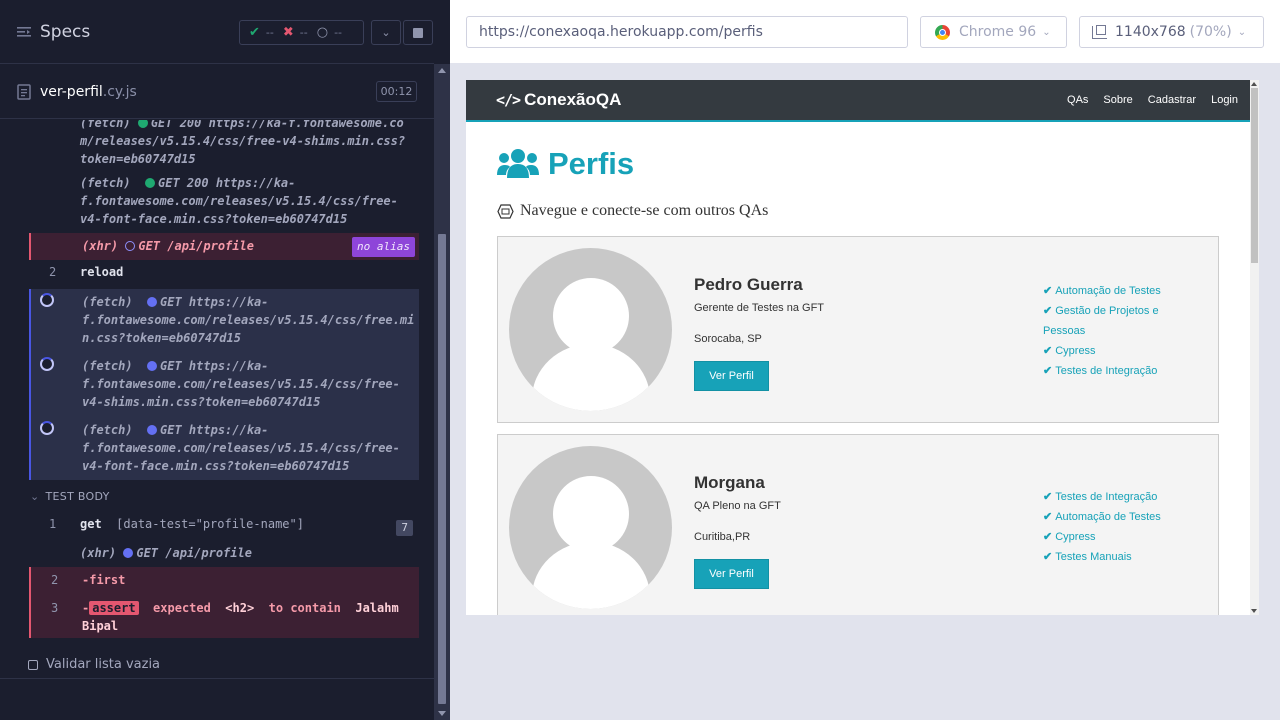 This screenshot has width=1280, height=720. Describe the element at coordinates (573, 99) in the screenshot. I see `brand-name: ConexãoQA` at that location.